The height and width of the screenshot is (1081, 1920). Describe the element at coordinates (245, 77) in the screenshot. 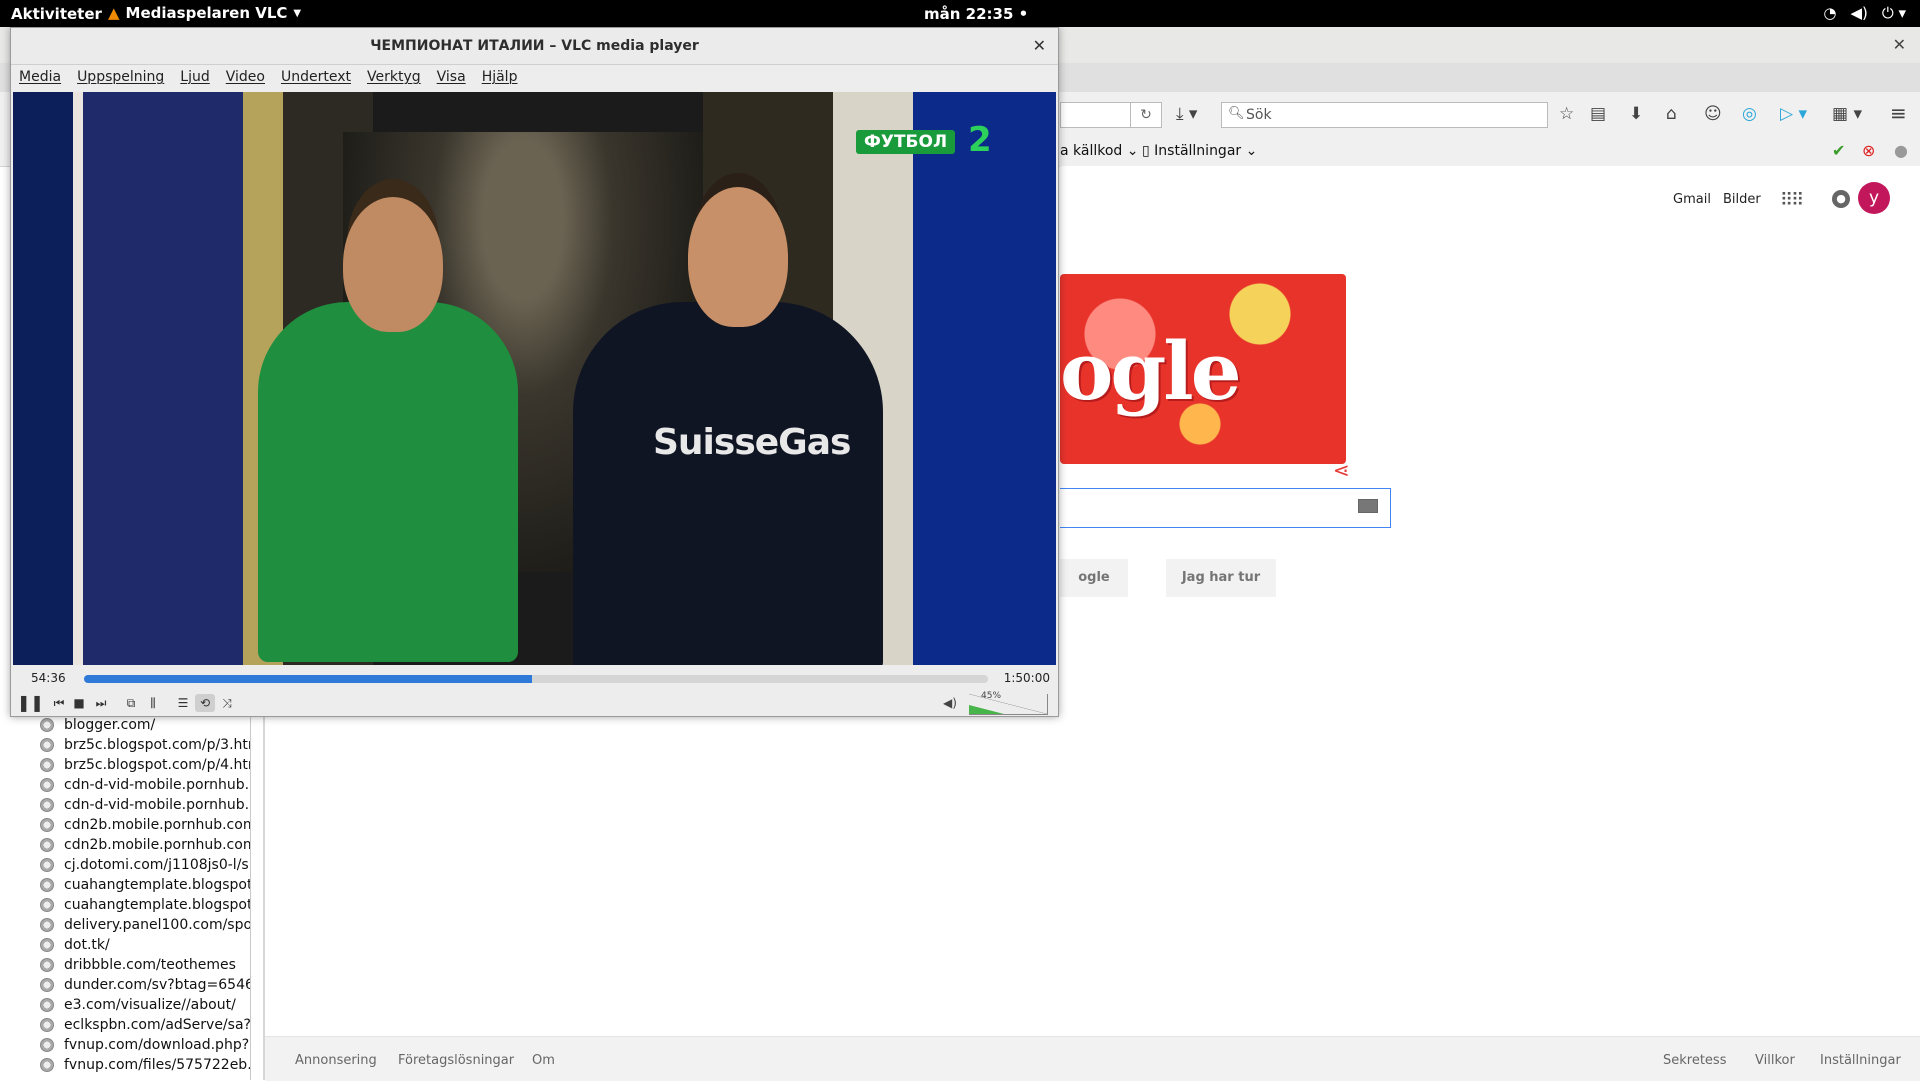

I see `menu-video: Video` at that location.